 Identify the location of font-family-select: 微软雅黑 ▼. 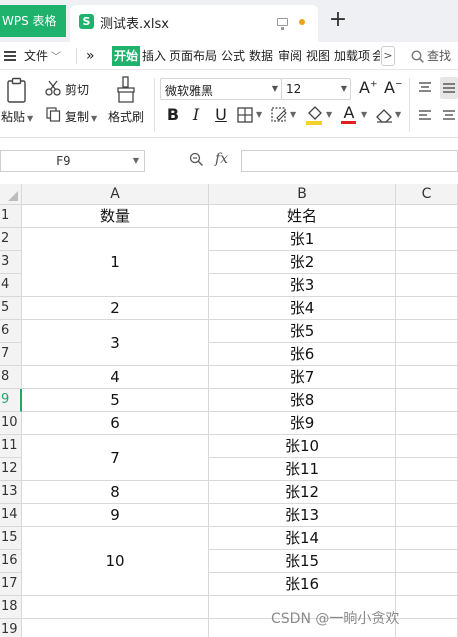
(221, 89).